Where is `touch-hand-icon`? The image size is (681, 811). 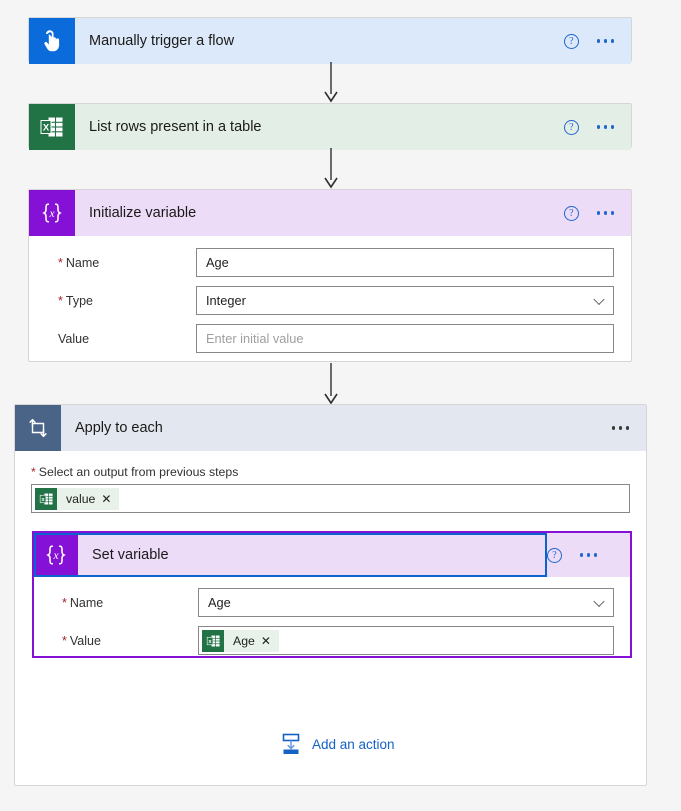 touch-hand-icon is located at coordinates (52, 41).